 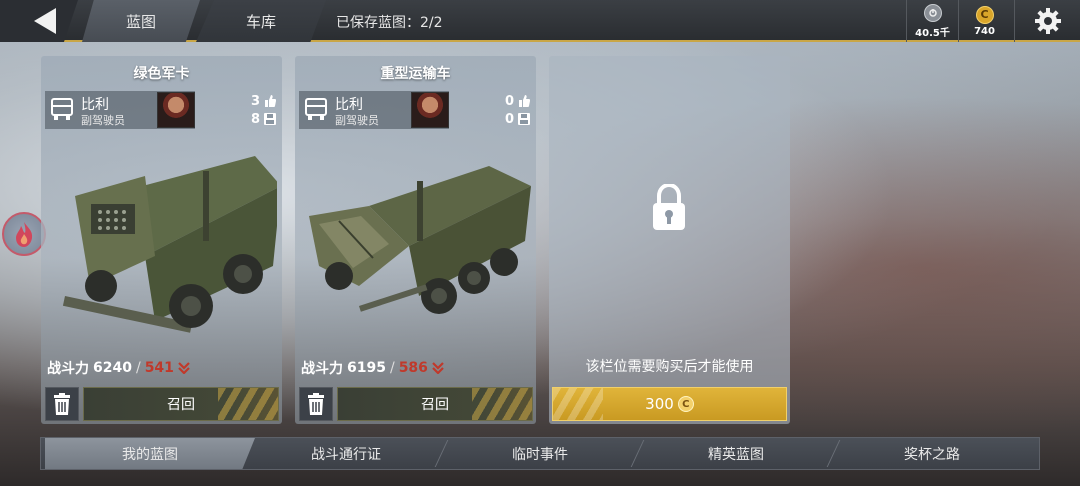 I want to click on settings-button, so click(x=1047, y=21).